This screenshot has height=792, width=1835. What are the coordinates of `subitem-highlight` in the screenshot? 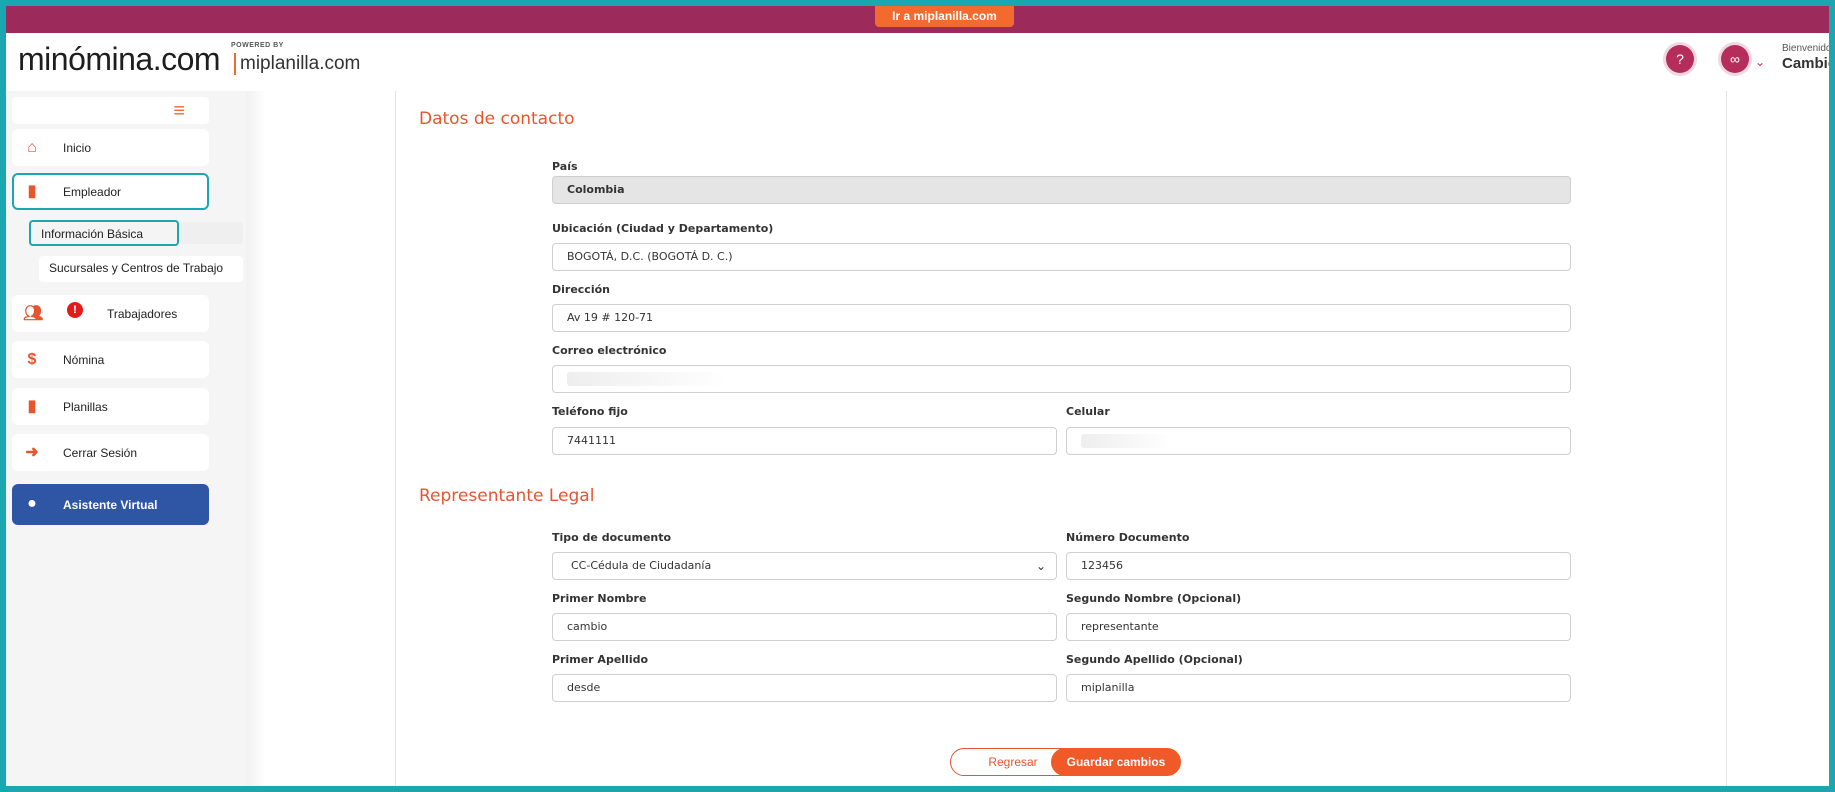 It's located at (211, 233).